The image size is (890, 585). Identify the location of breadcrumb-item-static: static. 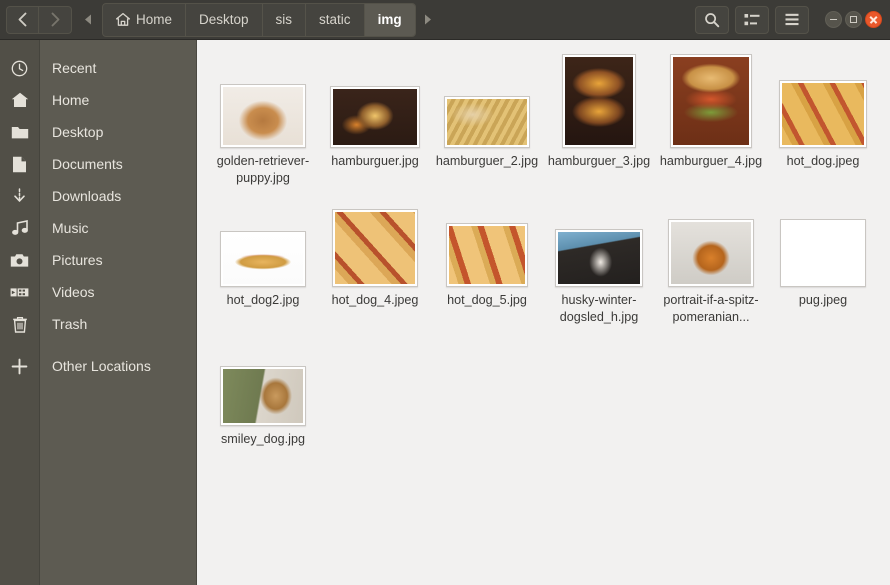
(335, 19).